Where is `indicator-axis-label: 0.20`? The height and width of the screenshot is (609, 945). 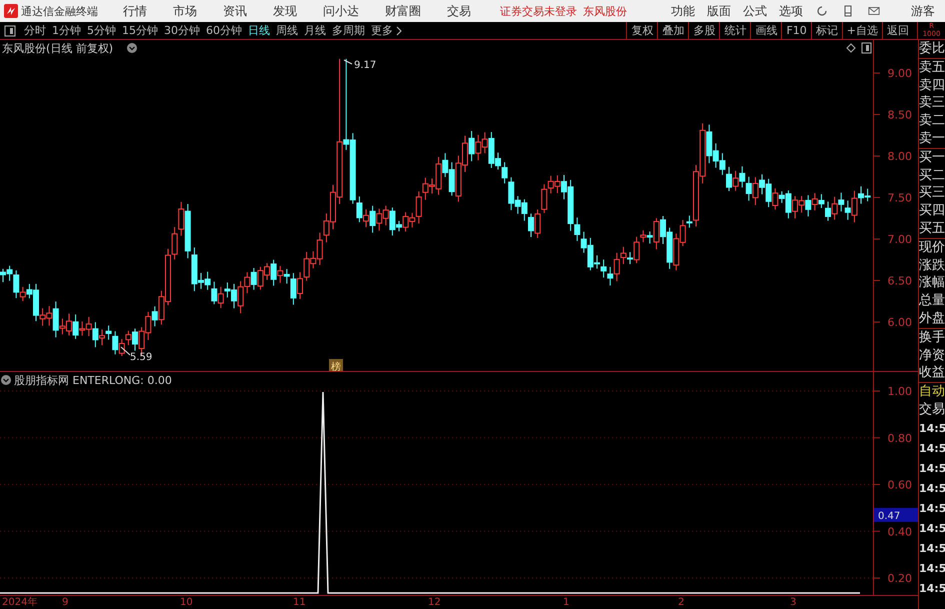 indicator-axis-label: 0.20 is located at coordinates (900, 578).